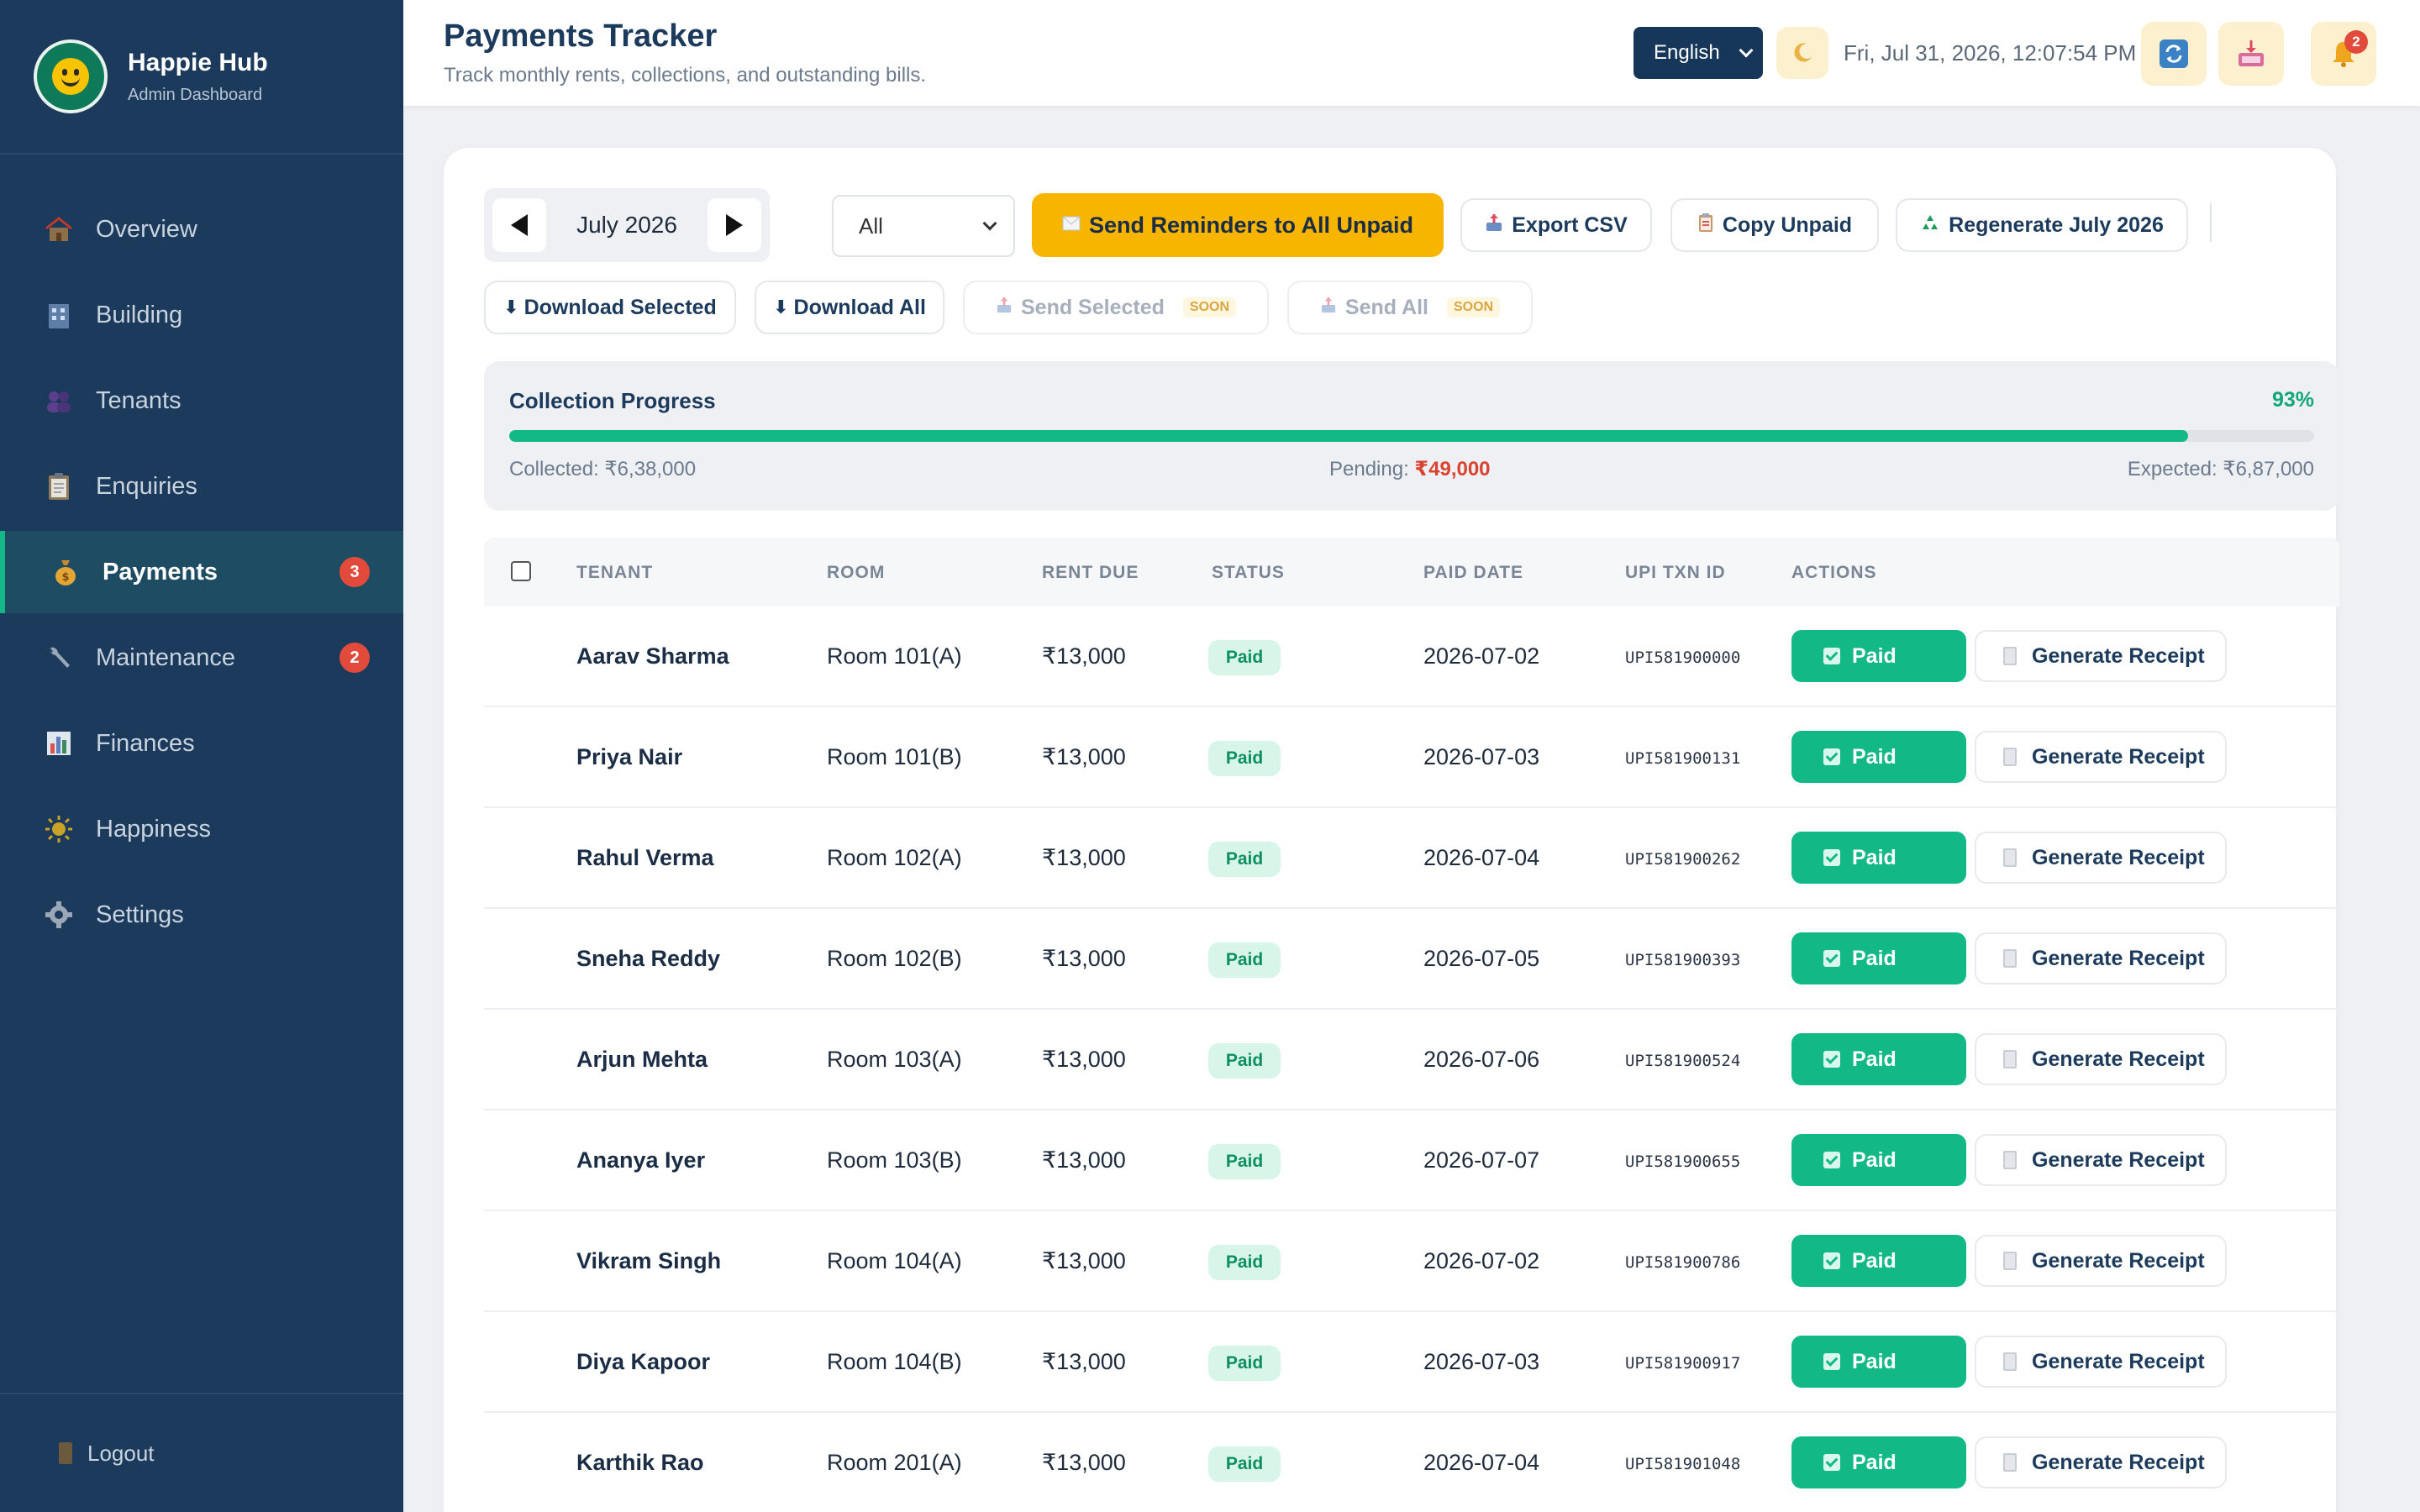 The height and width of the screenshot is (1512, 2420). Describe the element at coordinates (1481, 656) in the screenshot. I see `paid-date: 2026-07-02` at that location.